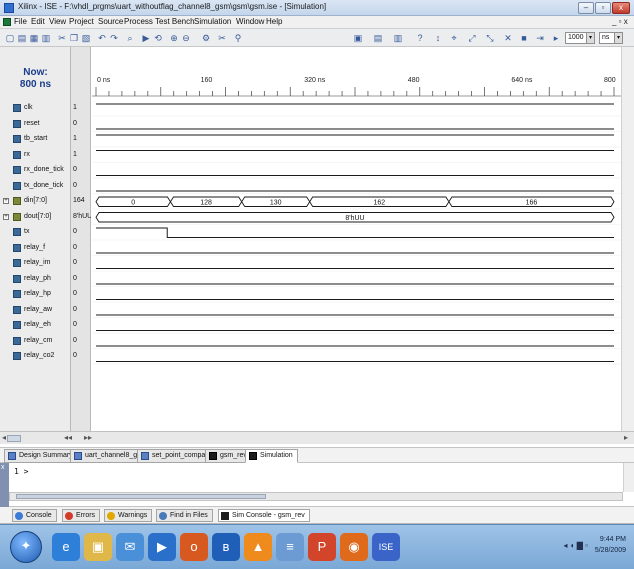 This screenshot has height=569, width=634. Describe the element at coordinates (258, 547) in the screenshot. I see `vlc-icon: ▲` at that location.